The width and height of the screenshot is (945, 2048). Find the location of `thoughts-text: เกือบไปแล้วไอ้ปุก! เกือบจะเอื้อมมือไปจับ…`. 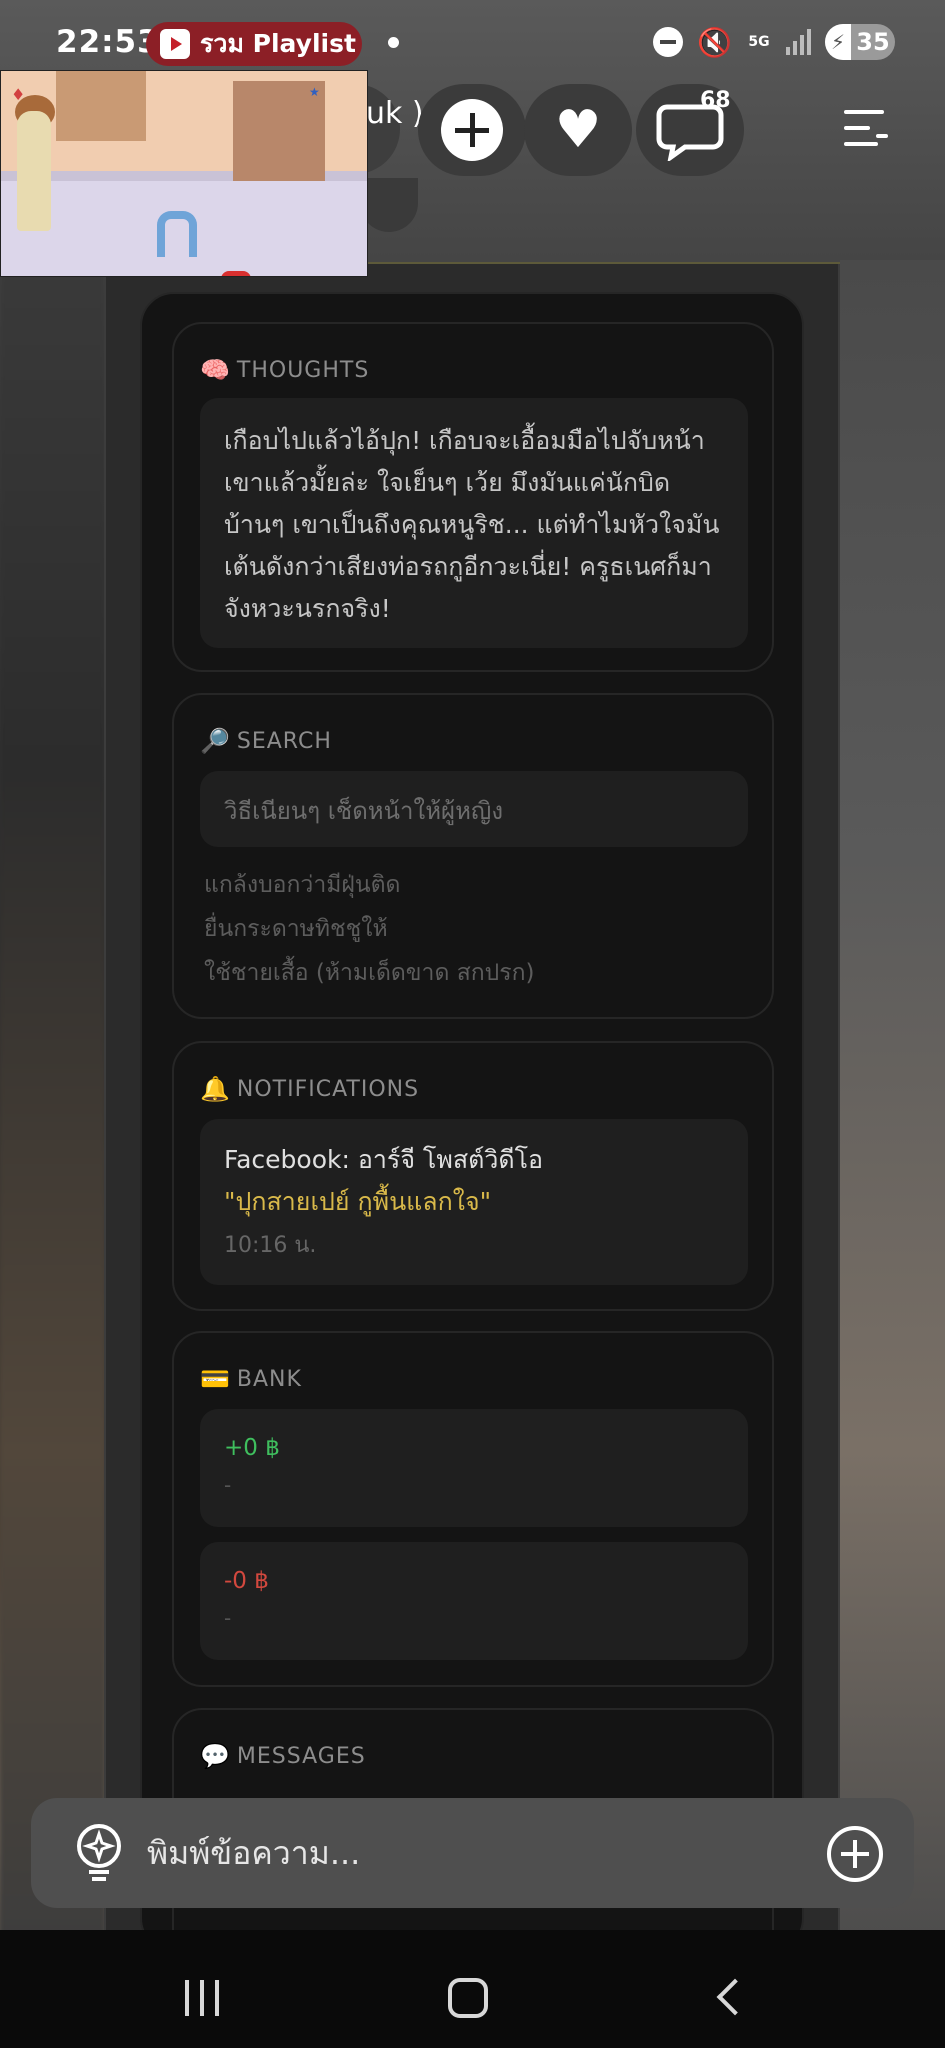

thoughts-text: เกือบไปแล้วไอ้ปุก! เกือบจะเอื้อมมือไปจับ… is located at coordinates (474, 523).